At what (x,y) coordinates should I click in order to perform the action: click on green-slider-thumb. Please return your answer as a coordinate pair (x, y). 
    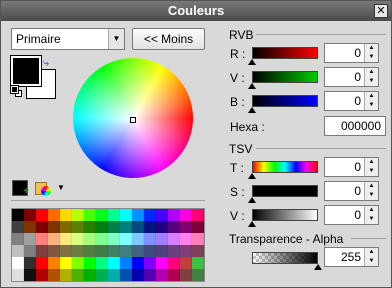
    Looking at the image, I should click on (252, 86).